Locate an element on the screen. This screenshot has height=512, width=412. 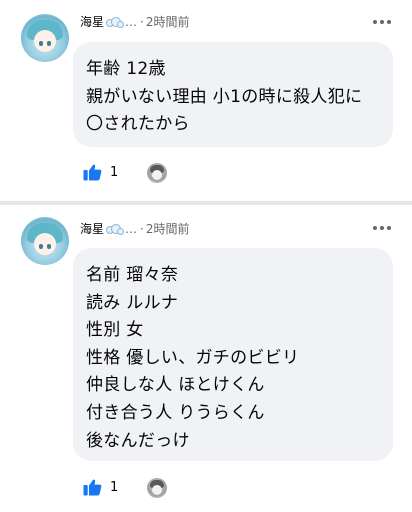
comment-text-line: 読み ルルナ is located at coordinates (132, 302).